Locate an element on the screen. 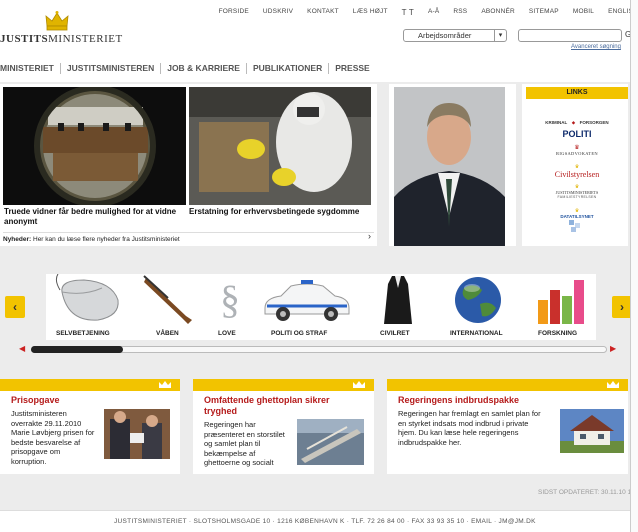 This screenshot has height=532, width=638. carousel-label: POLITI OG STRAF is located at coordinates (299, 333).